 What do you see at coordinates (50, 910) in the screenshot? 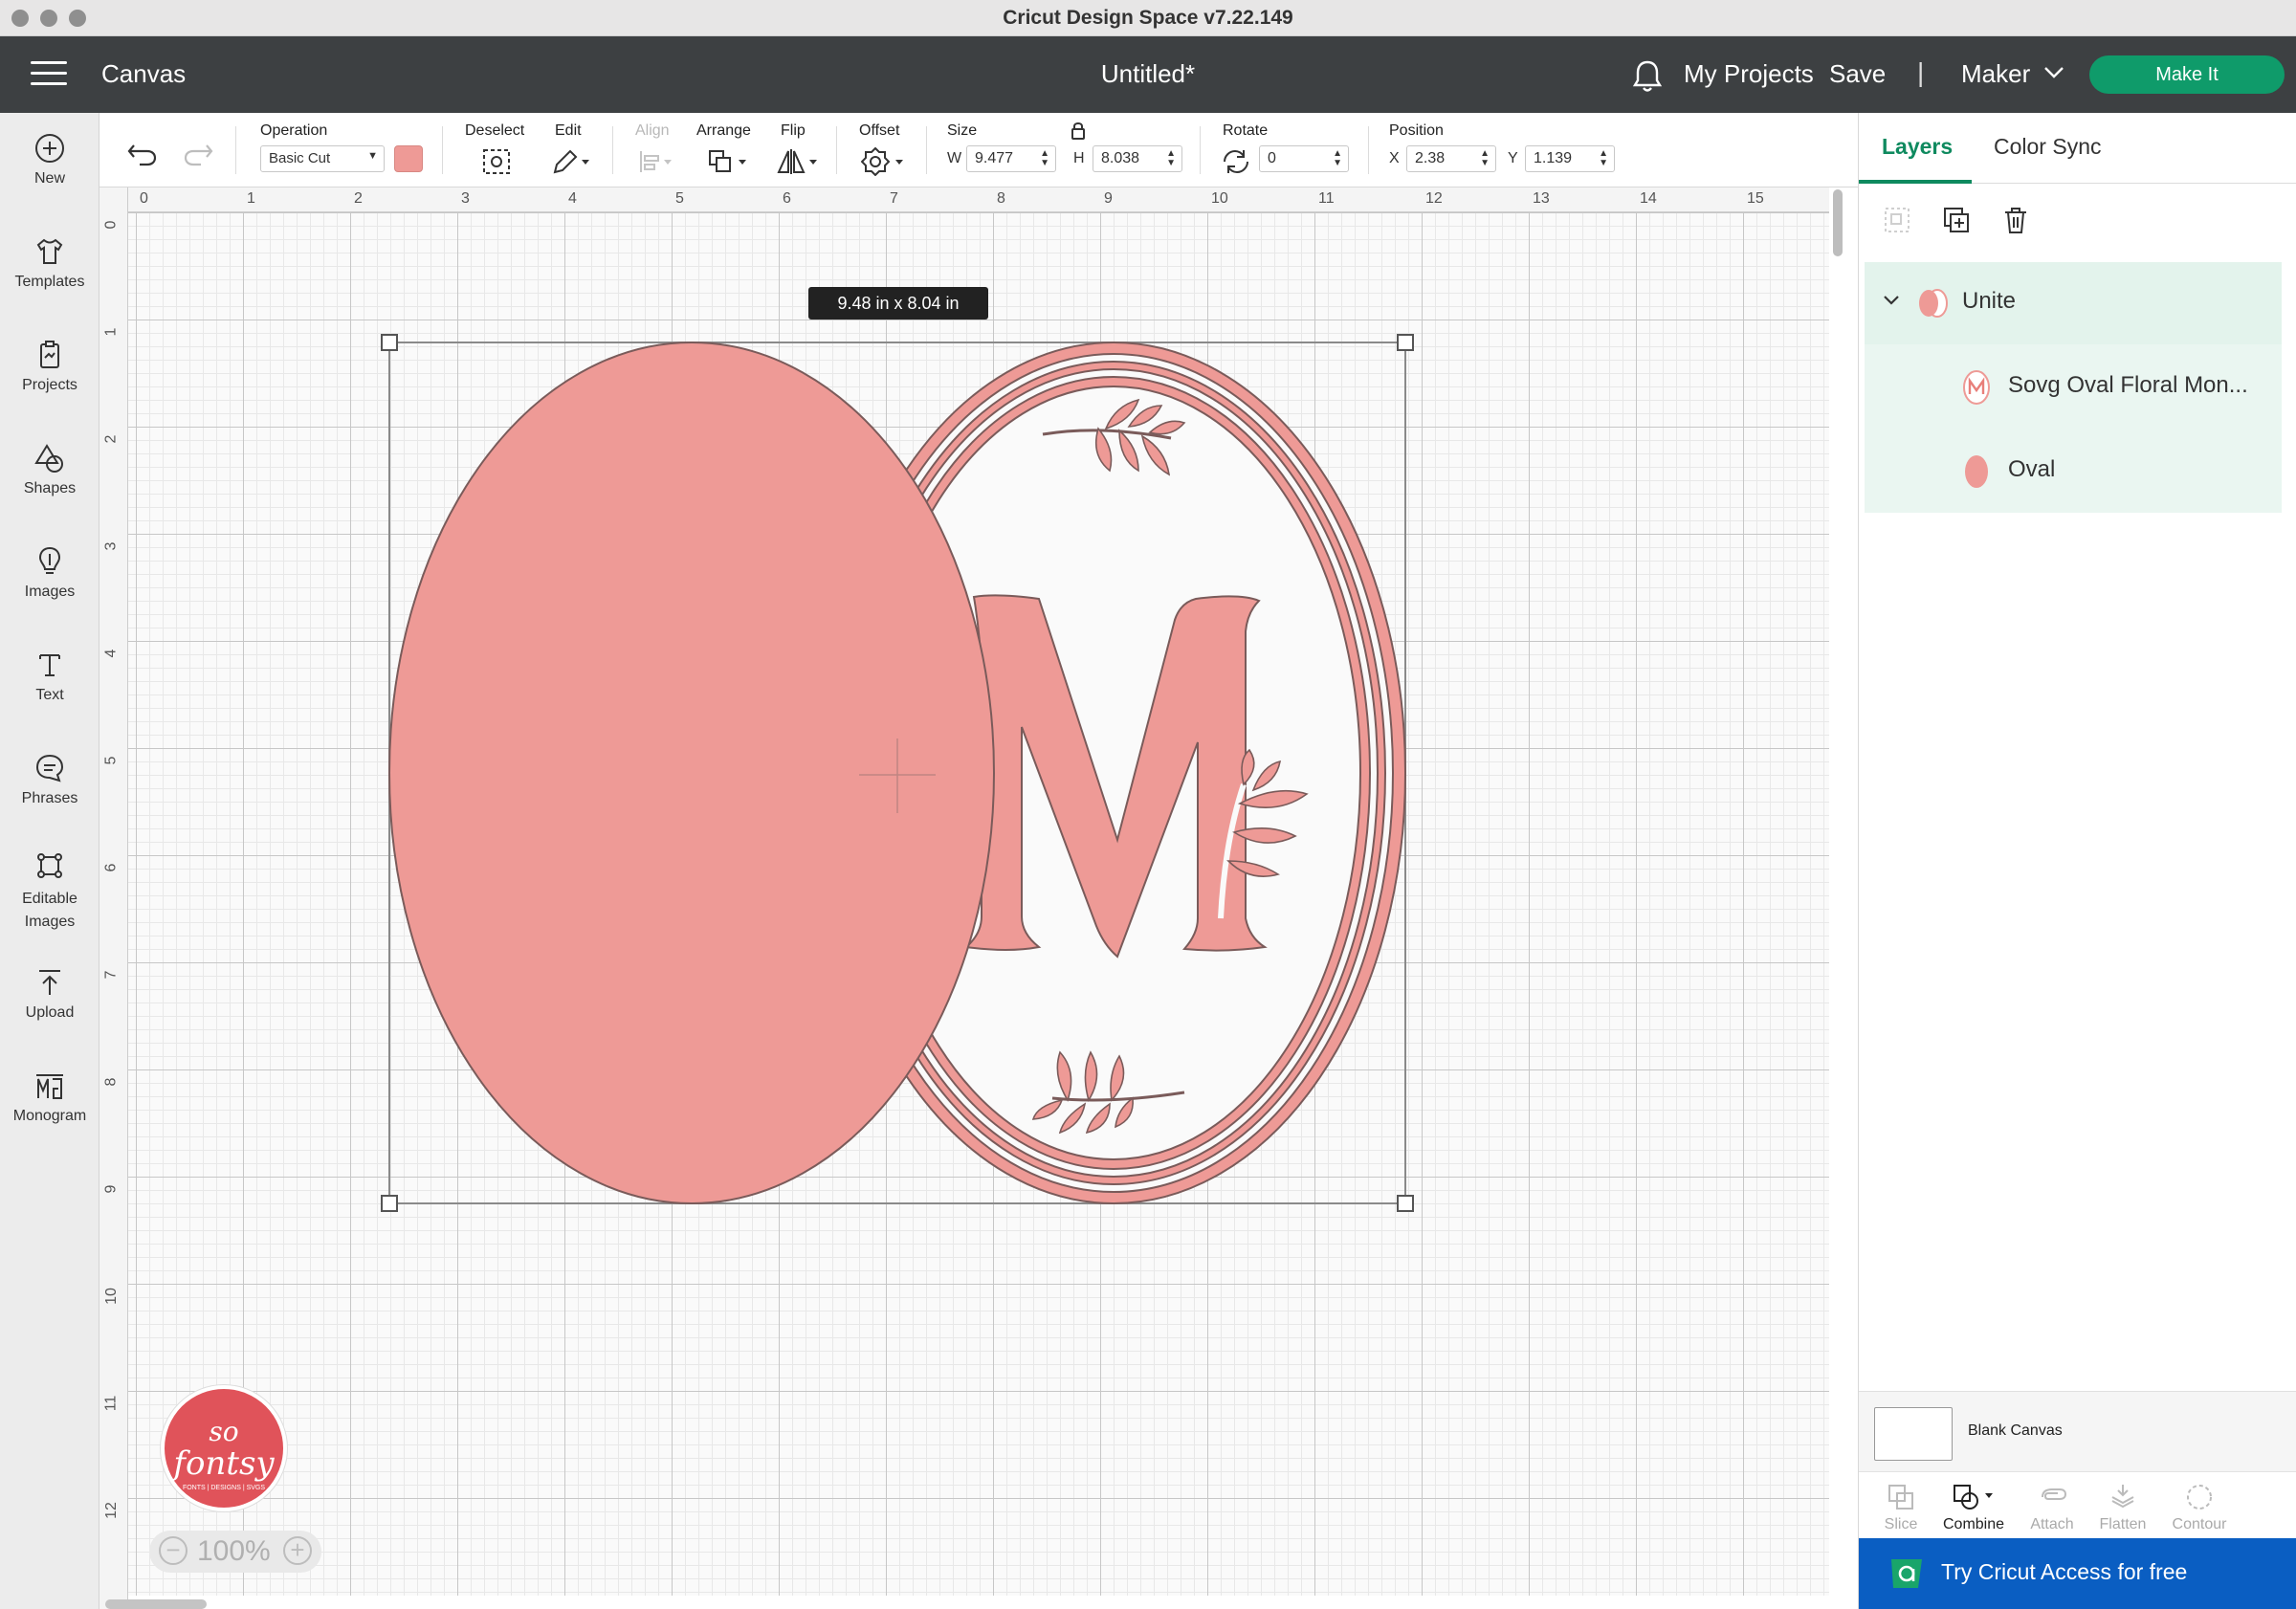
I see `sidebar-label: Editable Images` at bounding box center [50, 910].